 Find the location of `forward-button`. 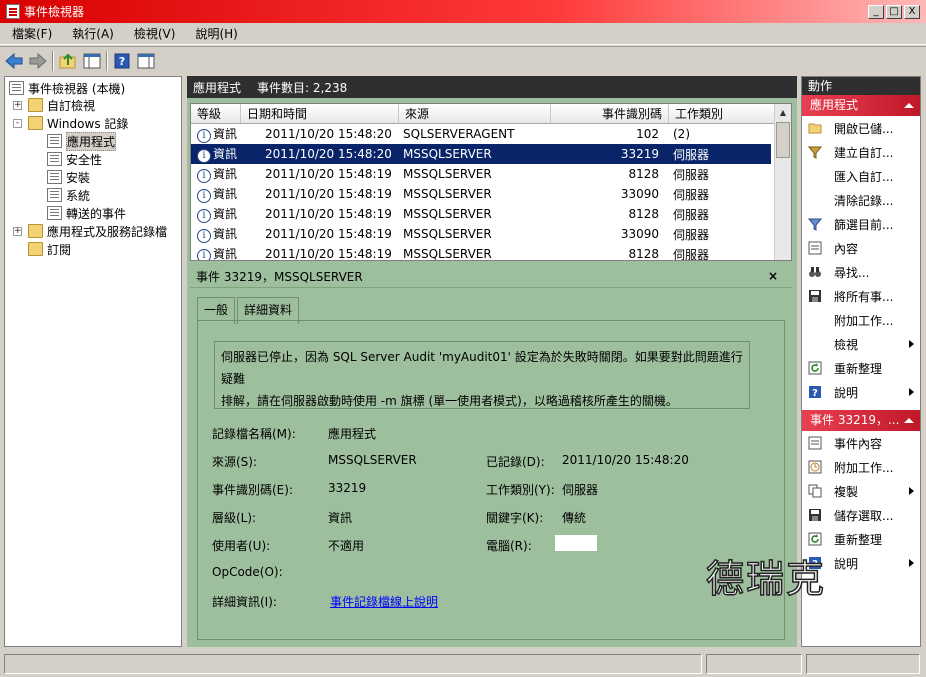

forward-button is located at coordinates (38, 61).